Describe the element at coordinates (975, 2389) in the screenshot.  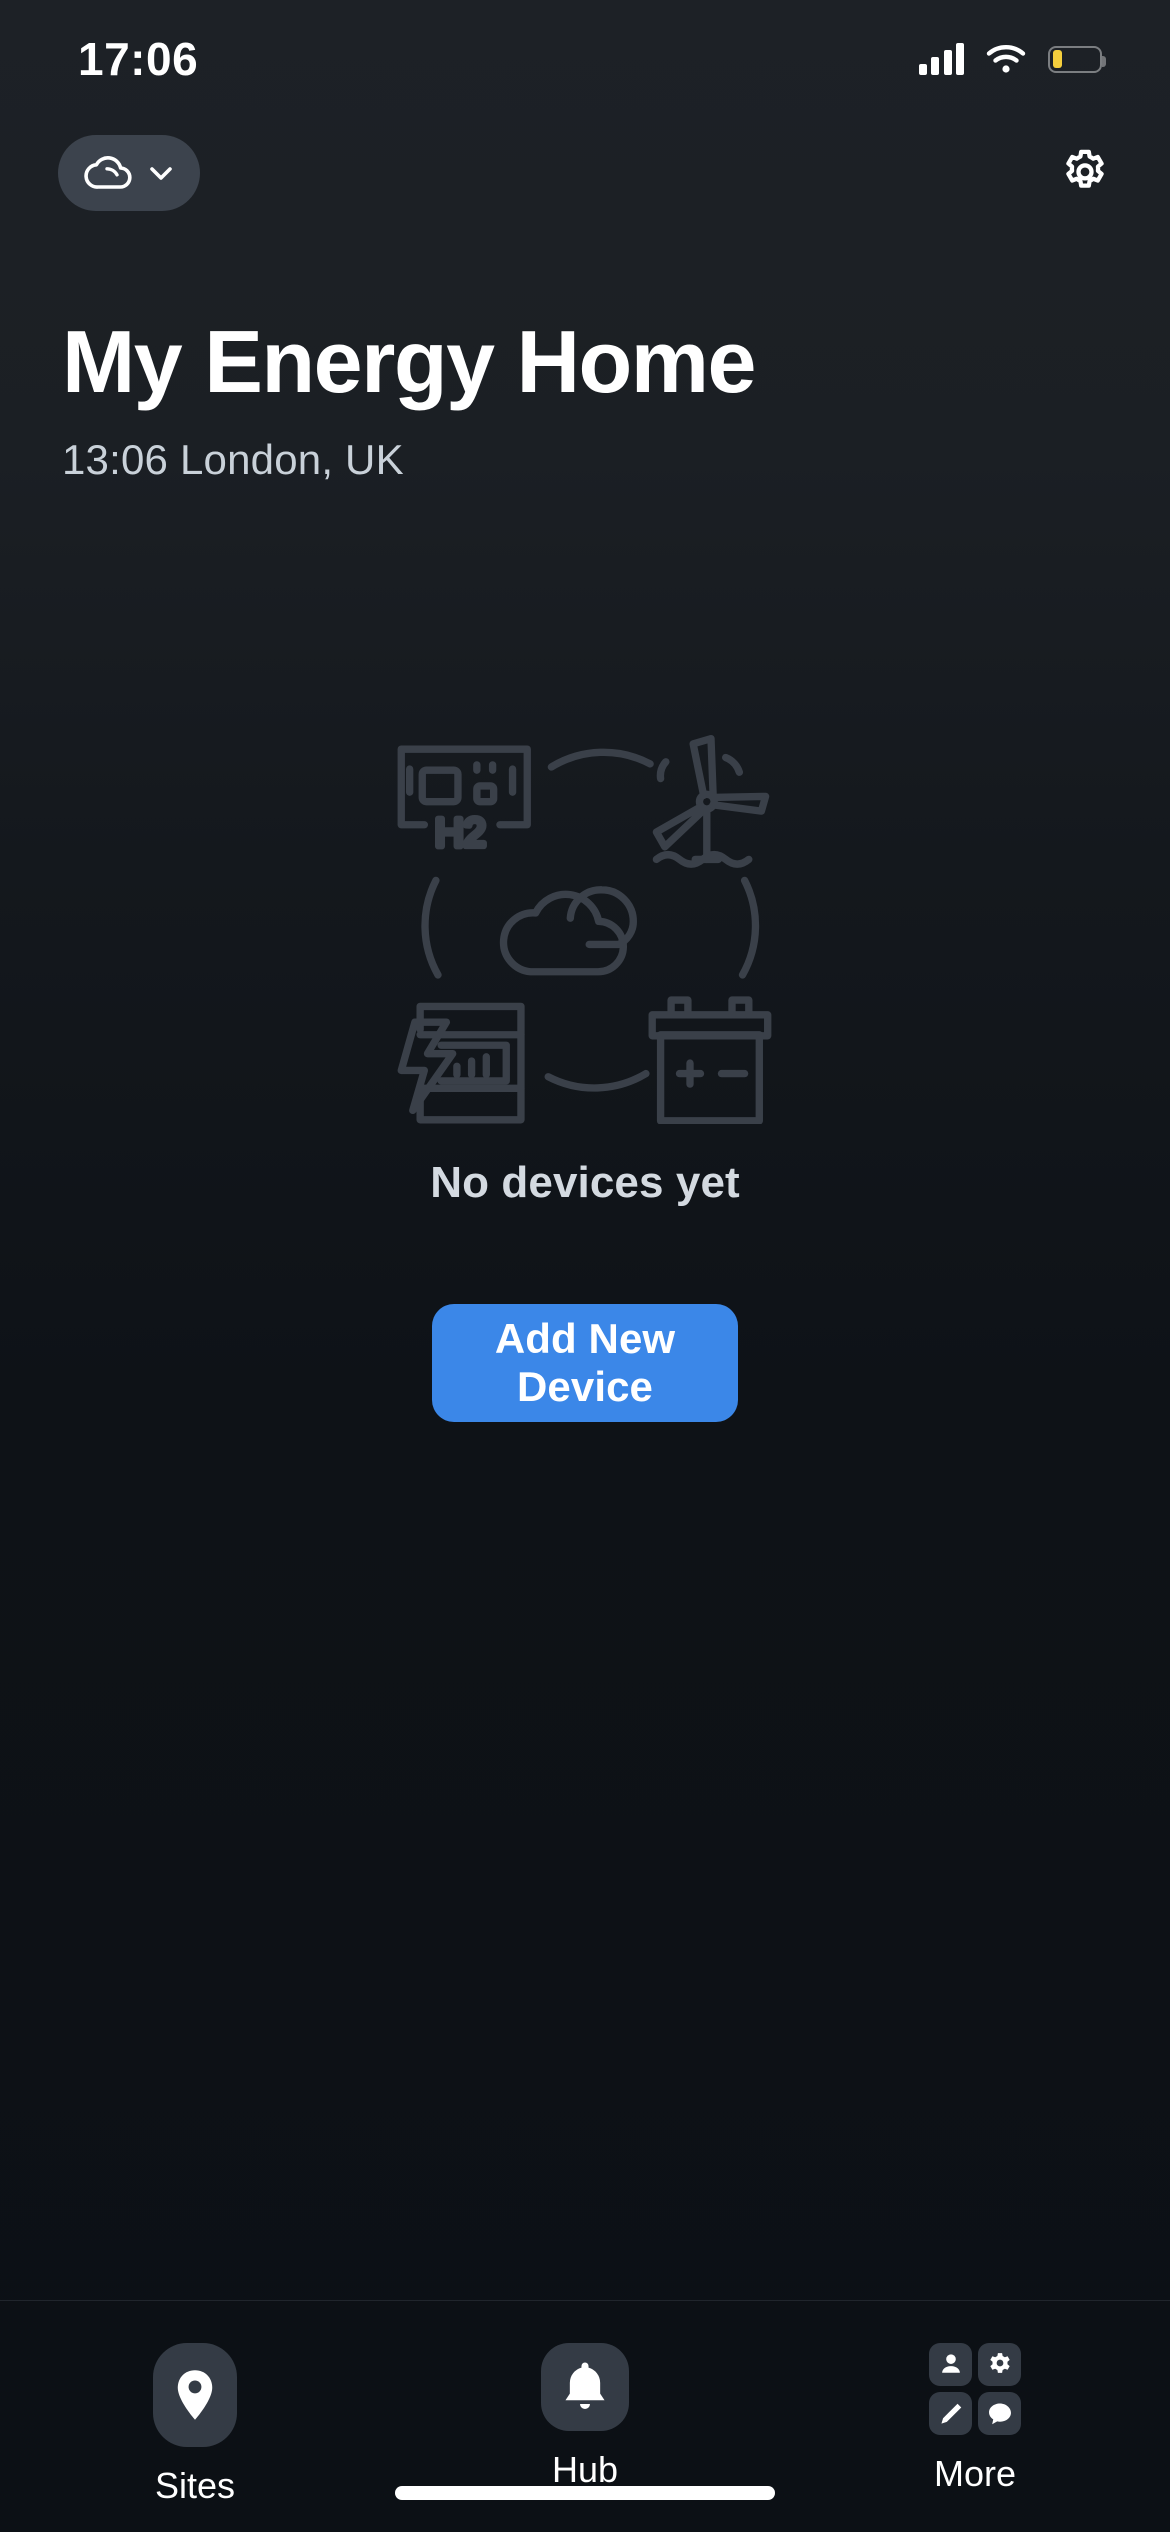
I see `more-grid-icon` at that location.